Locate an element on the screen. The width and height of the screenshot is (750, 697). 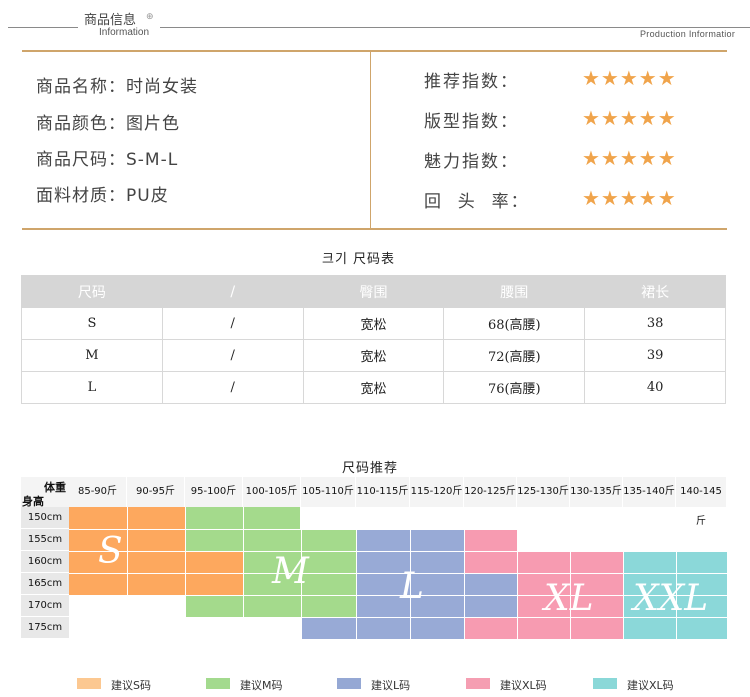
size-block-xl-b is located at coordinates (490, 628).